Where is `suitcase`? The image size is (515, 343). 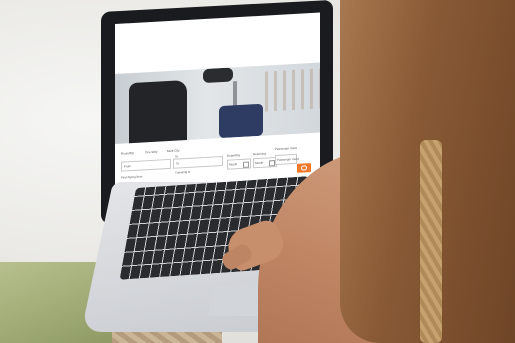
suitcase is located at coordinates (241, 121).